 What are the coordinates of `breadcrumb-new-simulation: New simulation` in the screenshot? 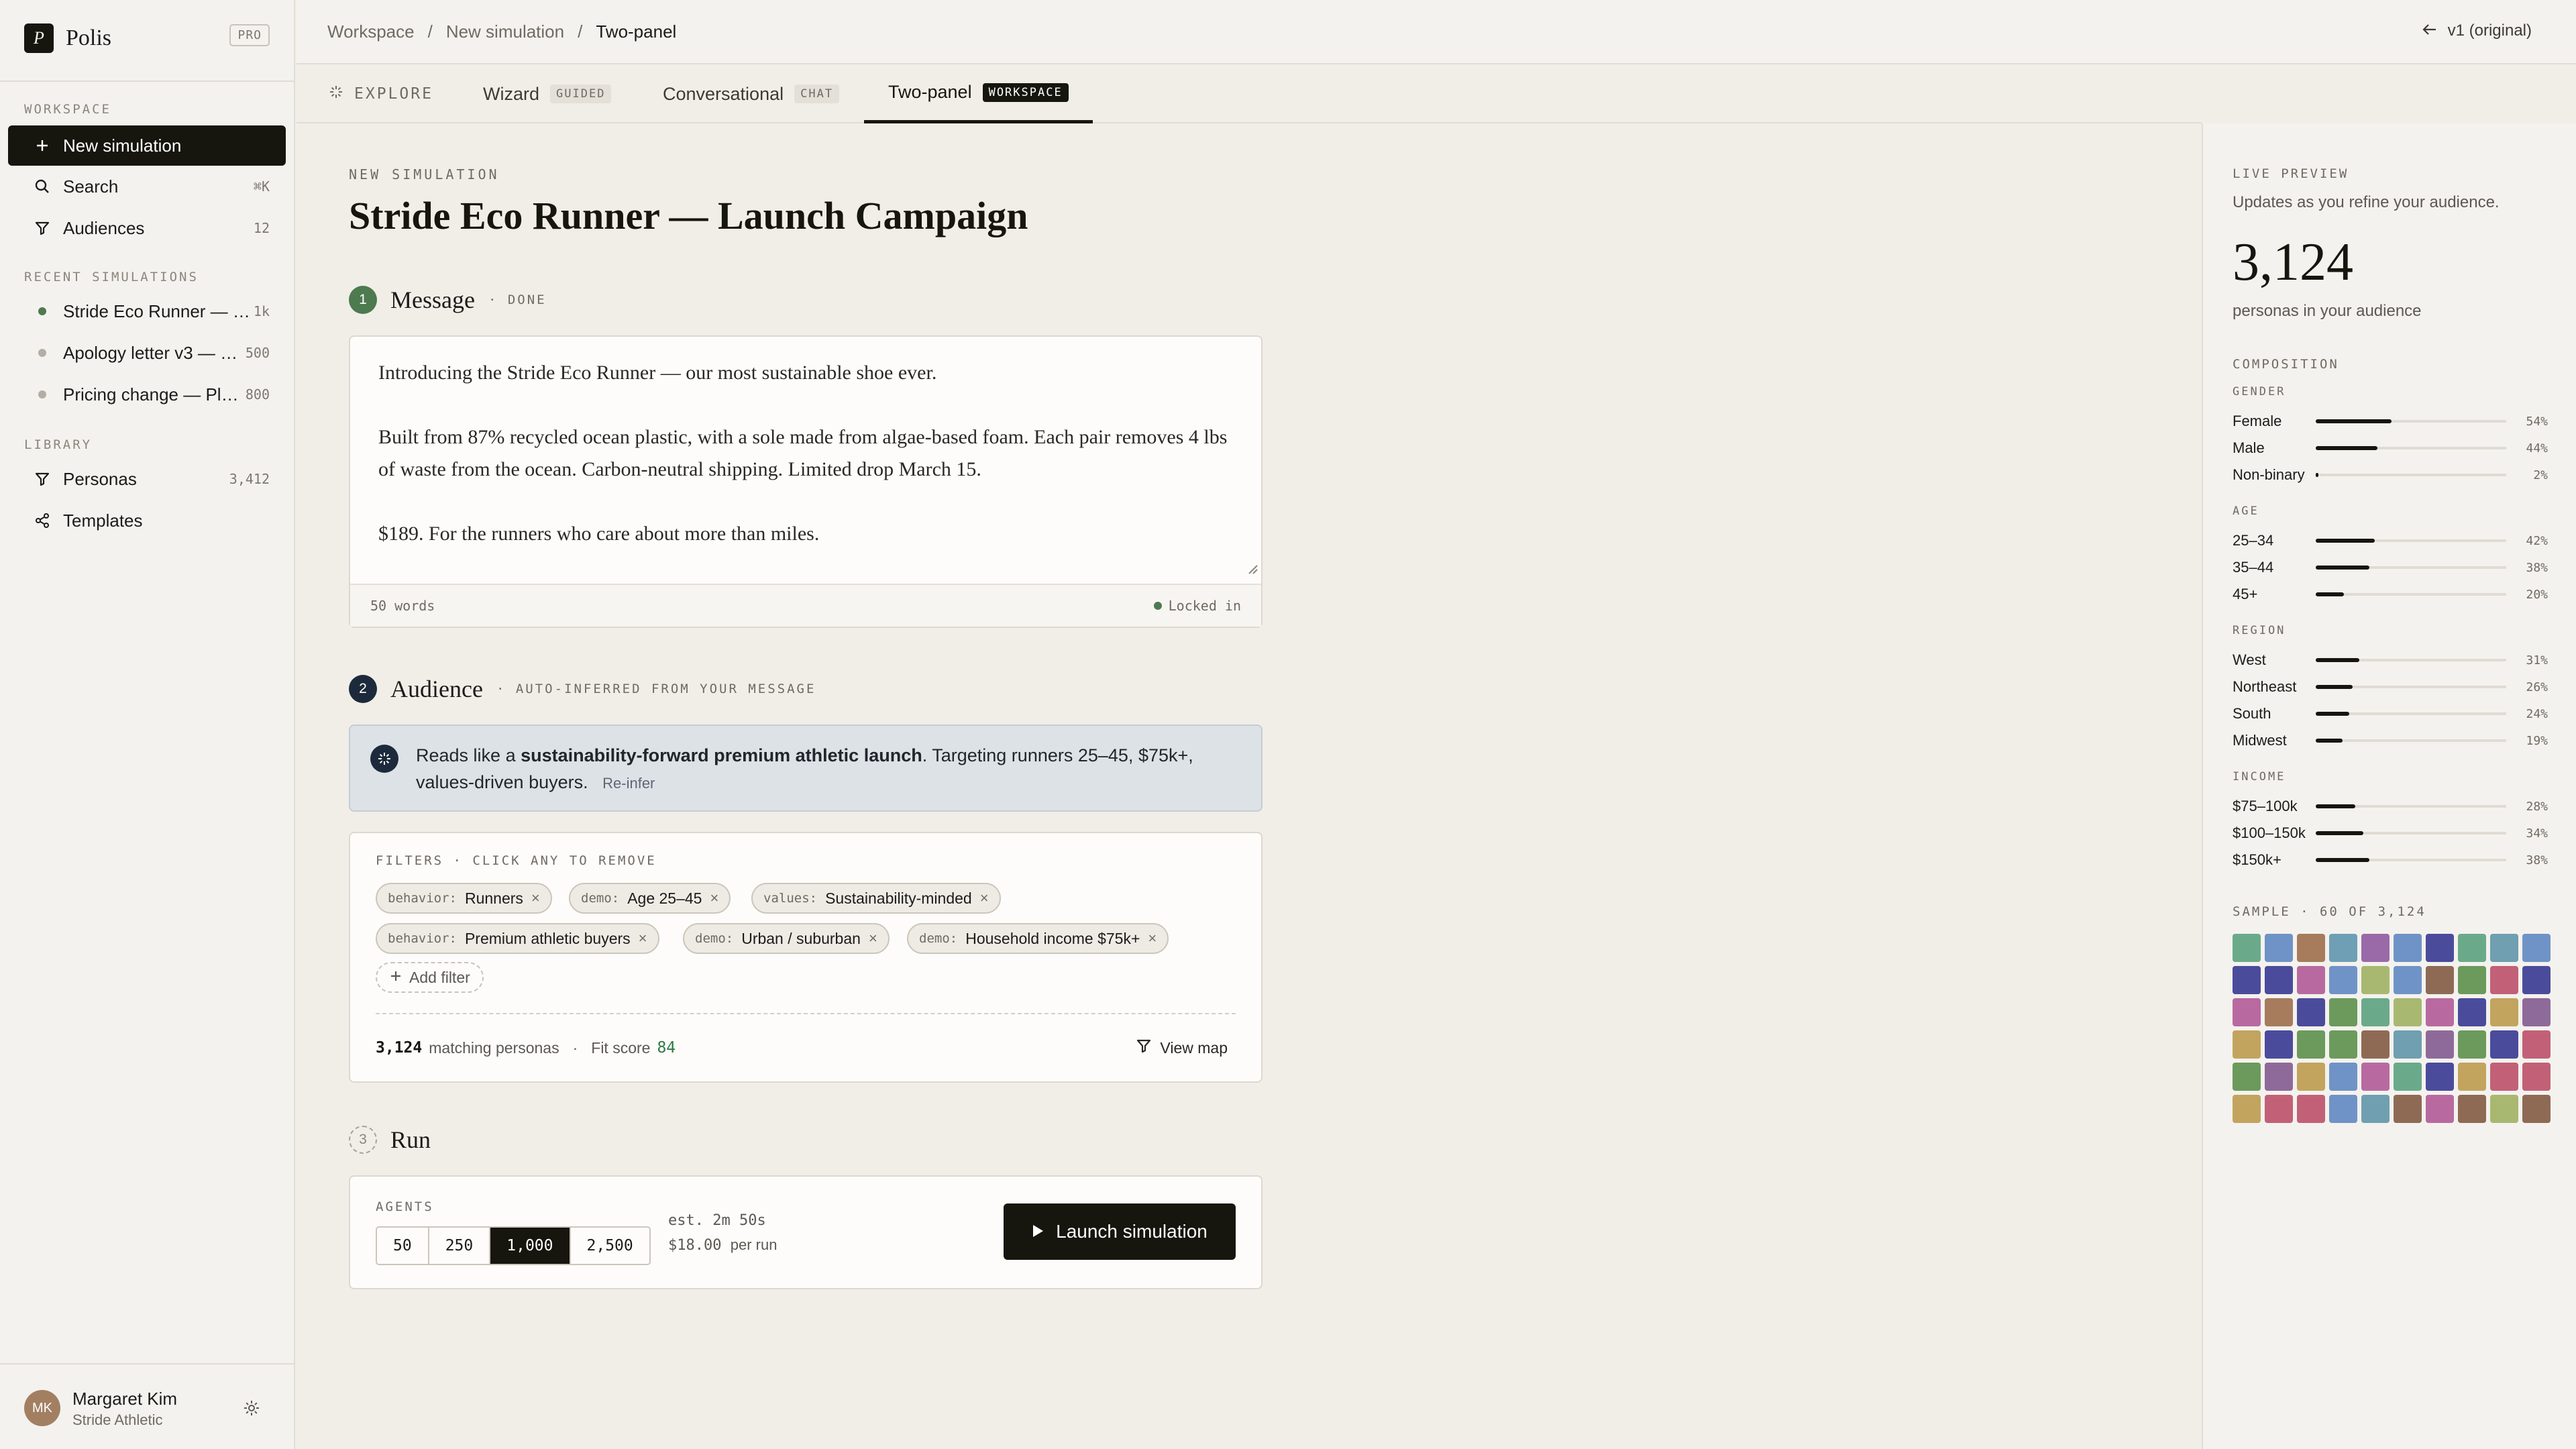 It's located at (505, 31).